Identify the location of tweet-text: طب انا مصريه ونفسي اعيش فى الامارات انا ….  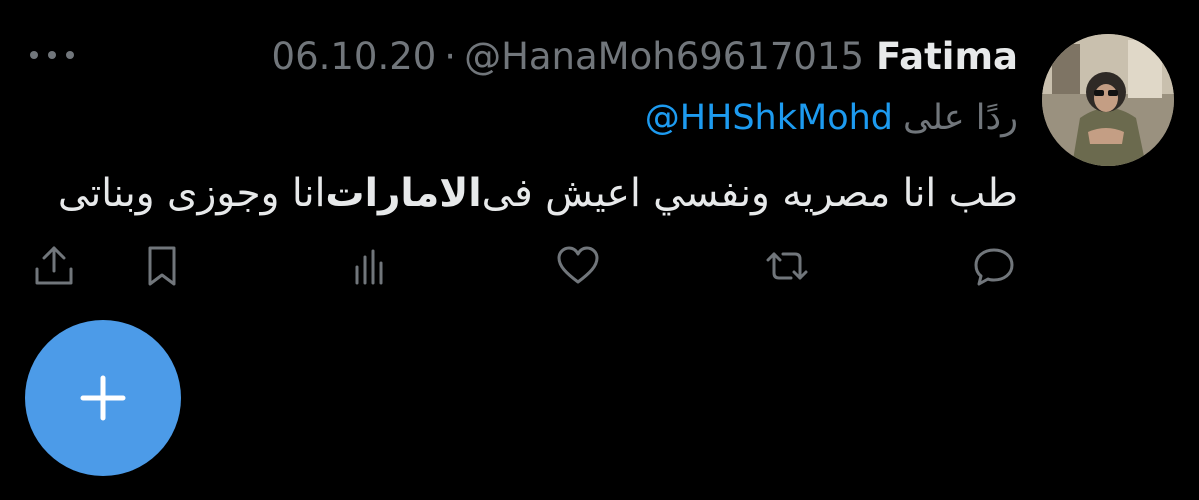
(538, 193).